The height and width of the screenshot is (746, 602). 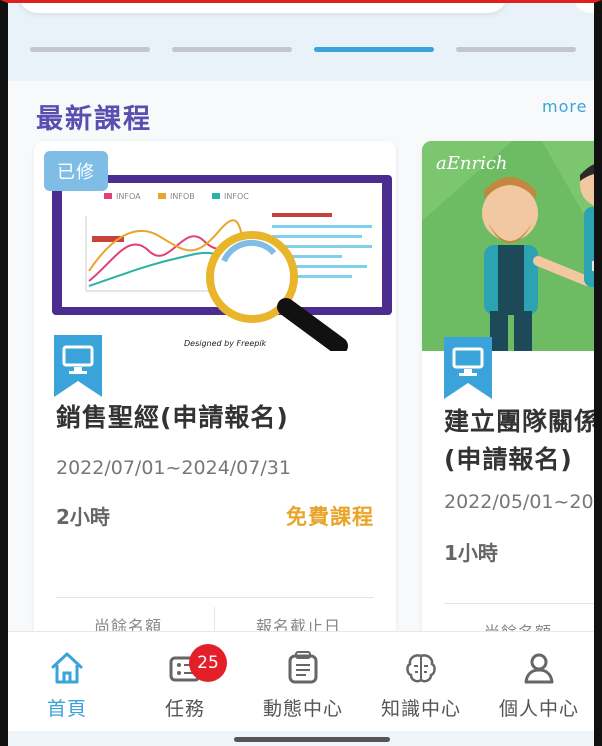 I want to click on nav-item-feed: 動態中心, so click(x=303, y=682).